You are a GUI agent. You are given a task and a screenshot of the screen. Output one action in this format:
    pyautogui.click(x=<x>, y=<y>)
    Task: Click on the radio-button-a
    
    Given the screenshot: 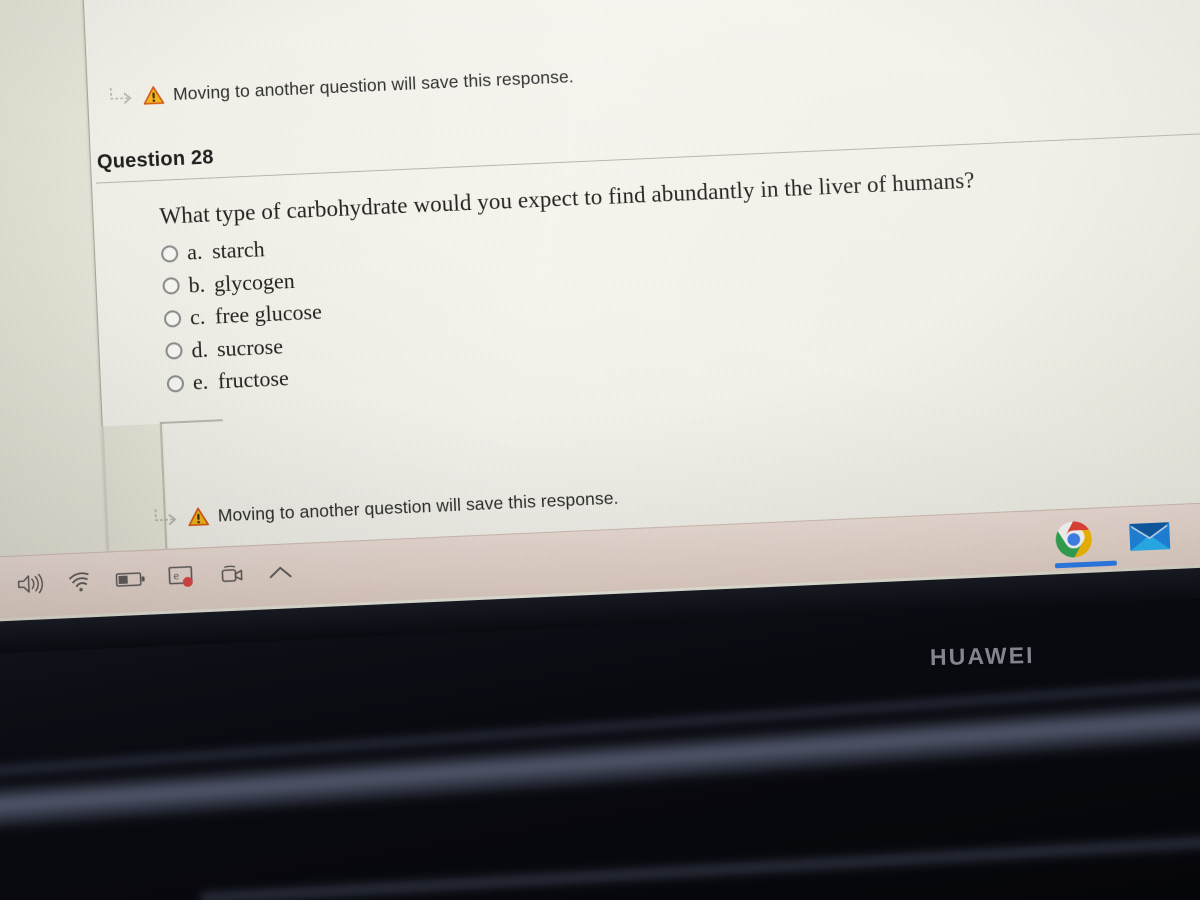 What is the action you would take?
    pyautogui.click(x=169, y=253)
    